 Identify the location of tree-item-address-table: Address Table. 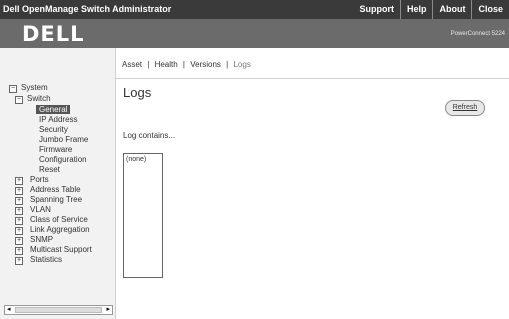
(55, 190).